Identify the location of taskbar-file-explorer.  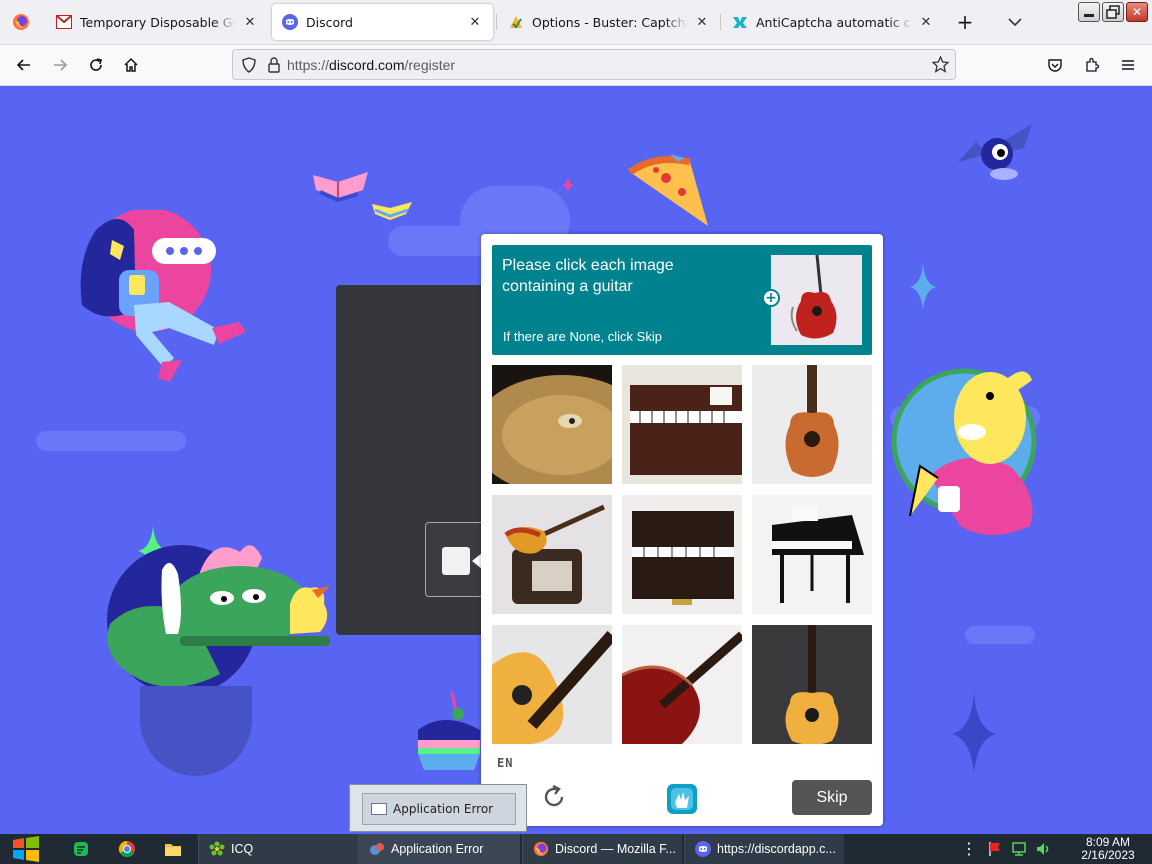
(173, 849).